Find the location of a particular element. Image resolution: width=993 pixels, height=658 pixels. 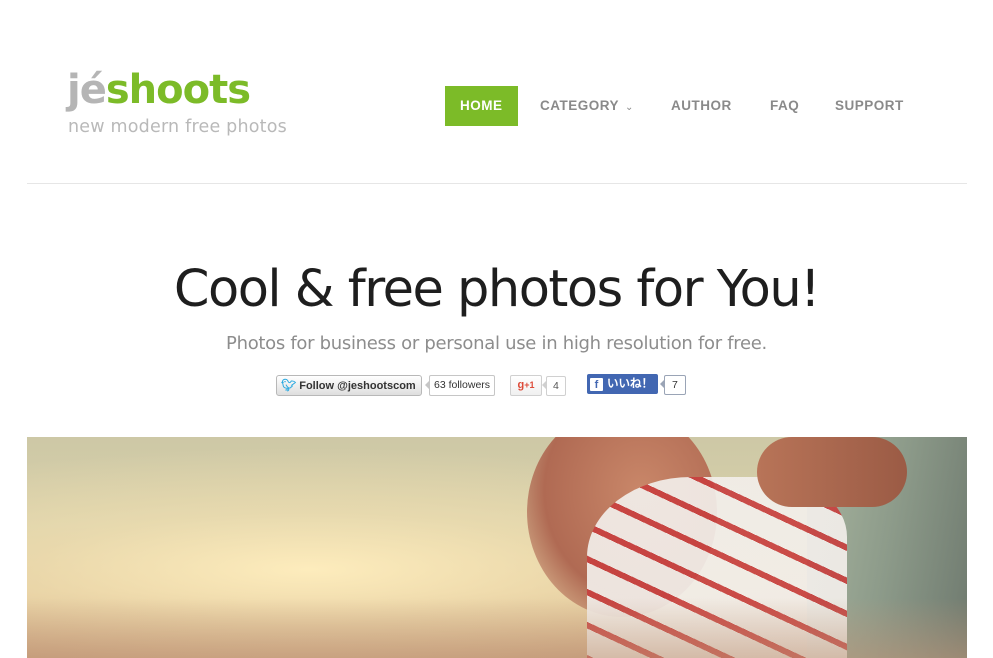

nav-item-faq: FAQ is located at coordinates (784, 106).